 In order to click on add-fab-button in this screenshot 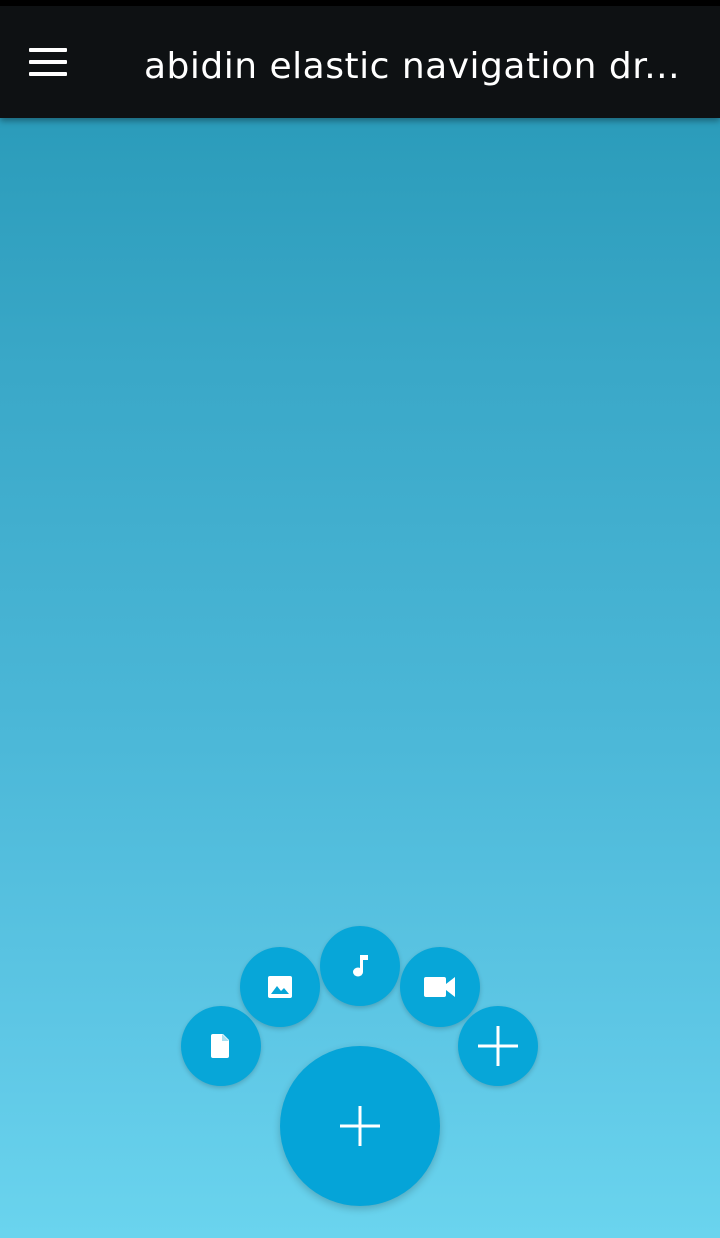, I will do `click(498, 1046)`.